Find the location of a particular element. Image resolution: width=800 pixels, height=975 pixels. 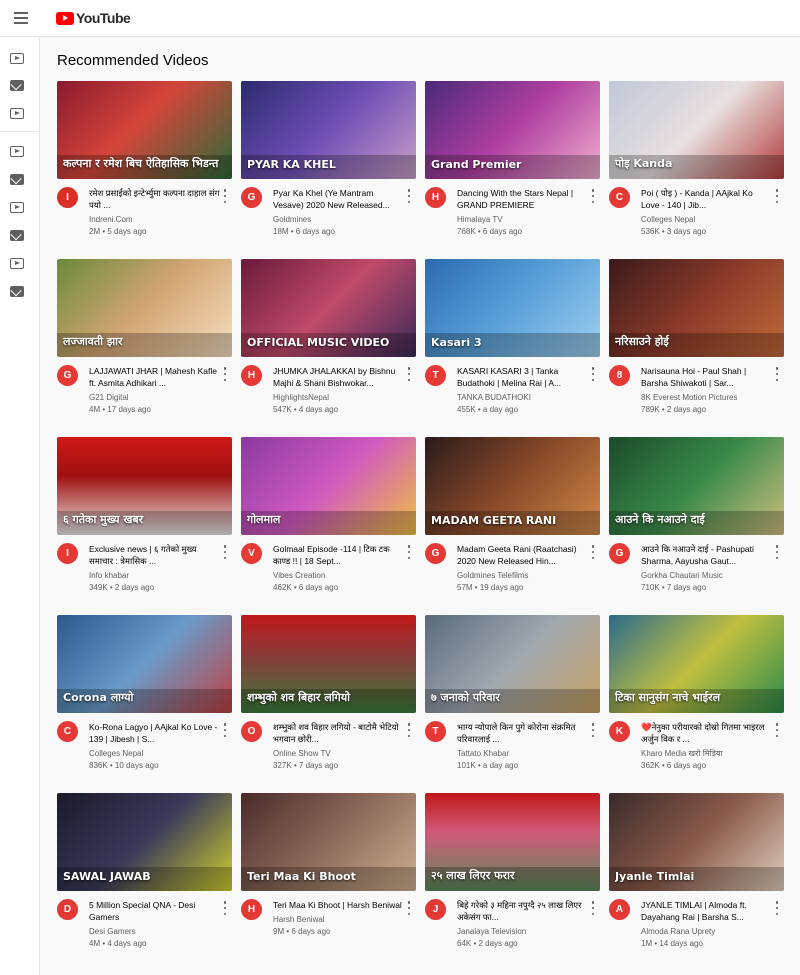

channel-name: Vibes Creation is located at coordinates (339, 576).